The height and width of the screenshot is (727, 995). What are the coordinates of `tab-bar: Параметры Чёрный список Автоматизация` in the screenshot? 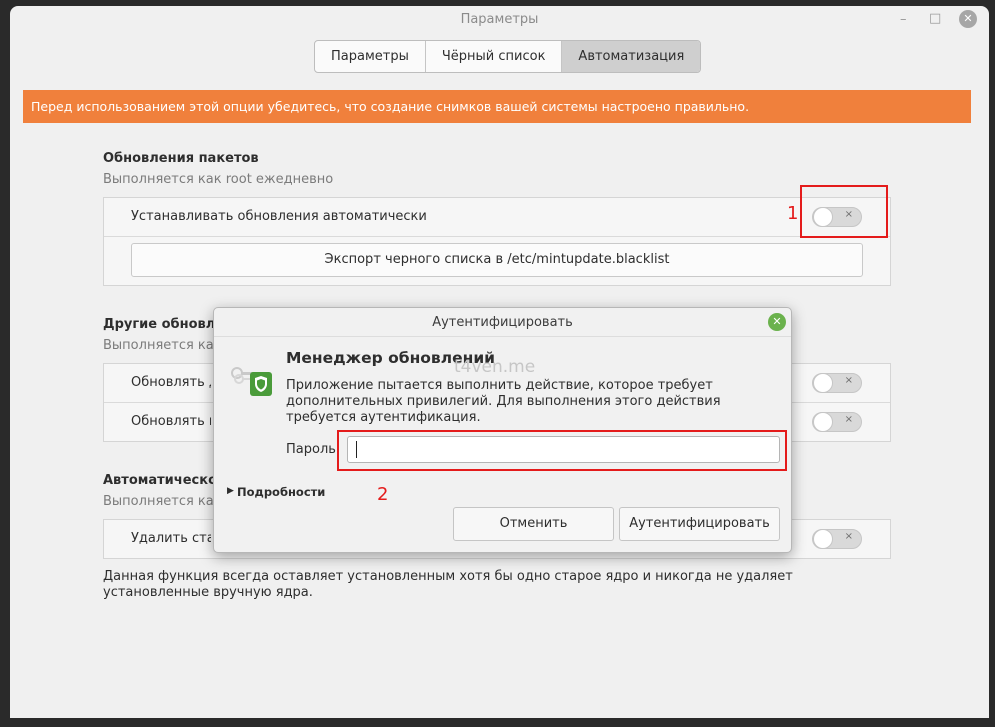 It's located at (508, 56).